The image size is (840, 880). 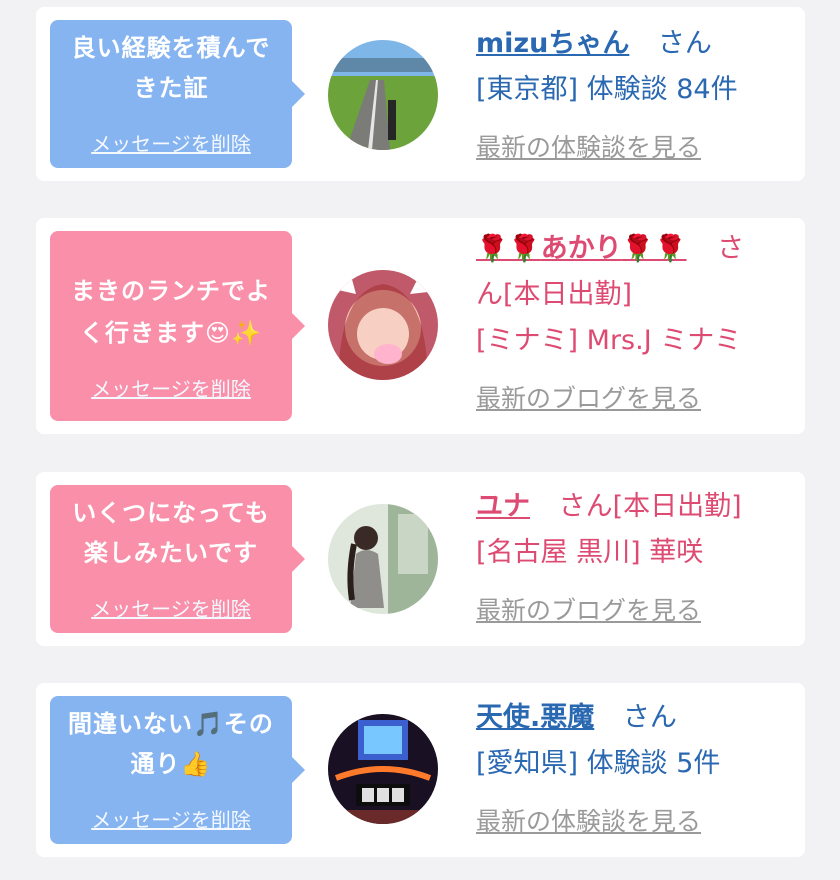 I want to click on message-text-line: 楽しみたいです, so click(x=171, y=553).